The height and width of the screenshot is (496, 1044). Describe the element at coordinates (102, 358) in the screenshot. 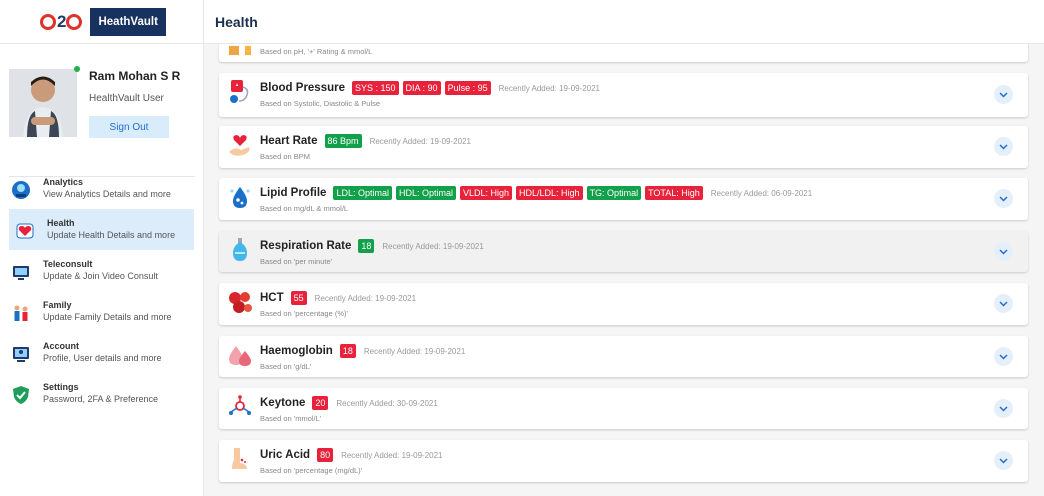

I see `nav-subtitle: Profile, User details and more` at that location.